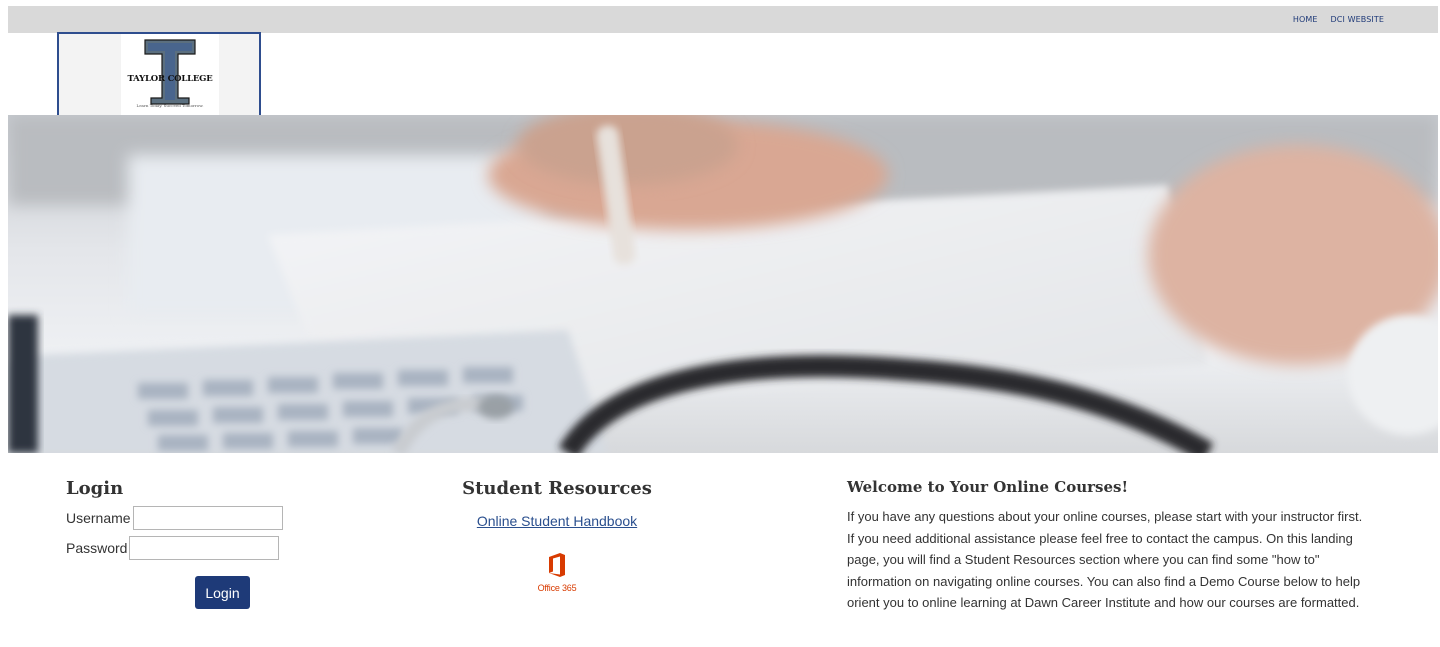 The height and width of the screenshot is (647, 1440). What do you see at coordinates (557, 565) in the screenshot?
I see `office-365-icon` at bounding box center [557, 565].